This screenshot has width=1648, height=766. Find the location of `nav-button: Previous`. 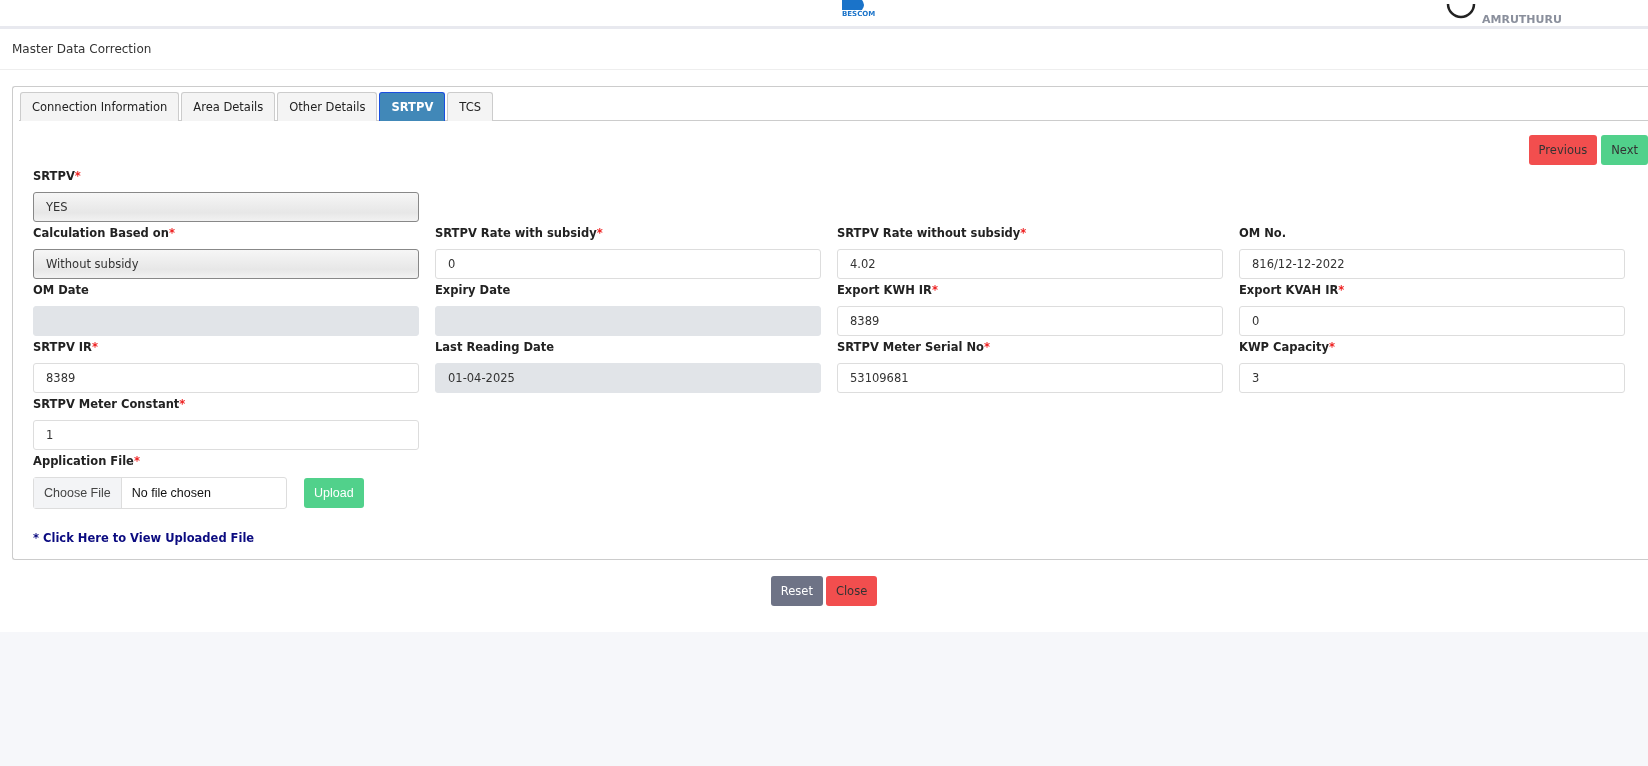

nav-button: Previous is located at coordinates (1563, 150).